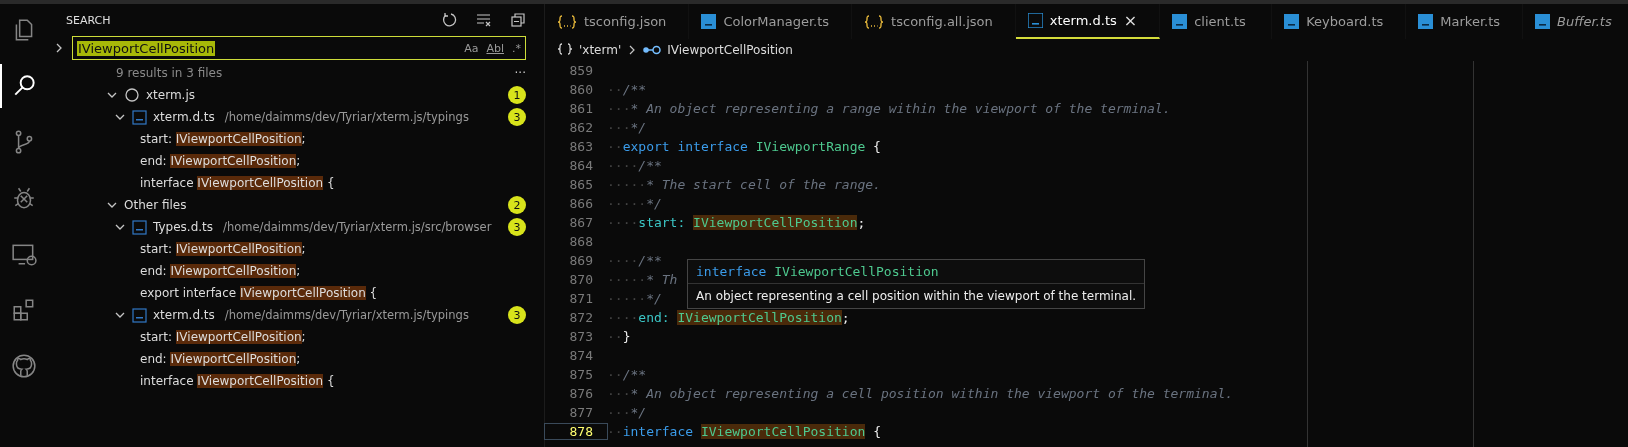 This screenshot has height=447, width=1628. Describe the element at coordinates (600, 50) in the screenshot. I see `breadcrumb: 'xterm'` at that location.